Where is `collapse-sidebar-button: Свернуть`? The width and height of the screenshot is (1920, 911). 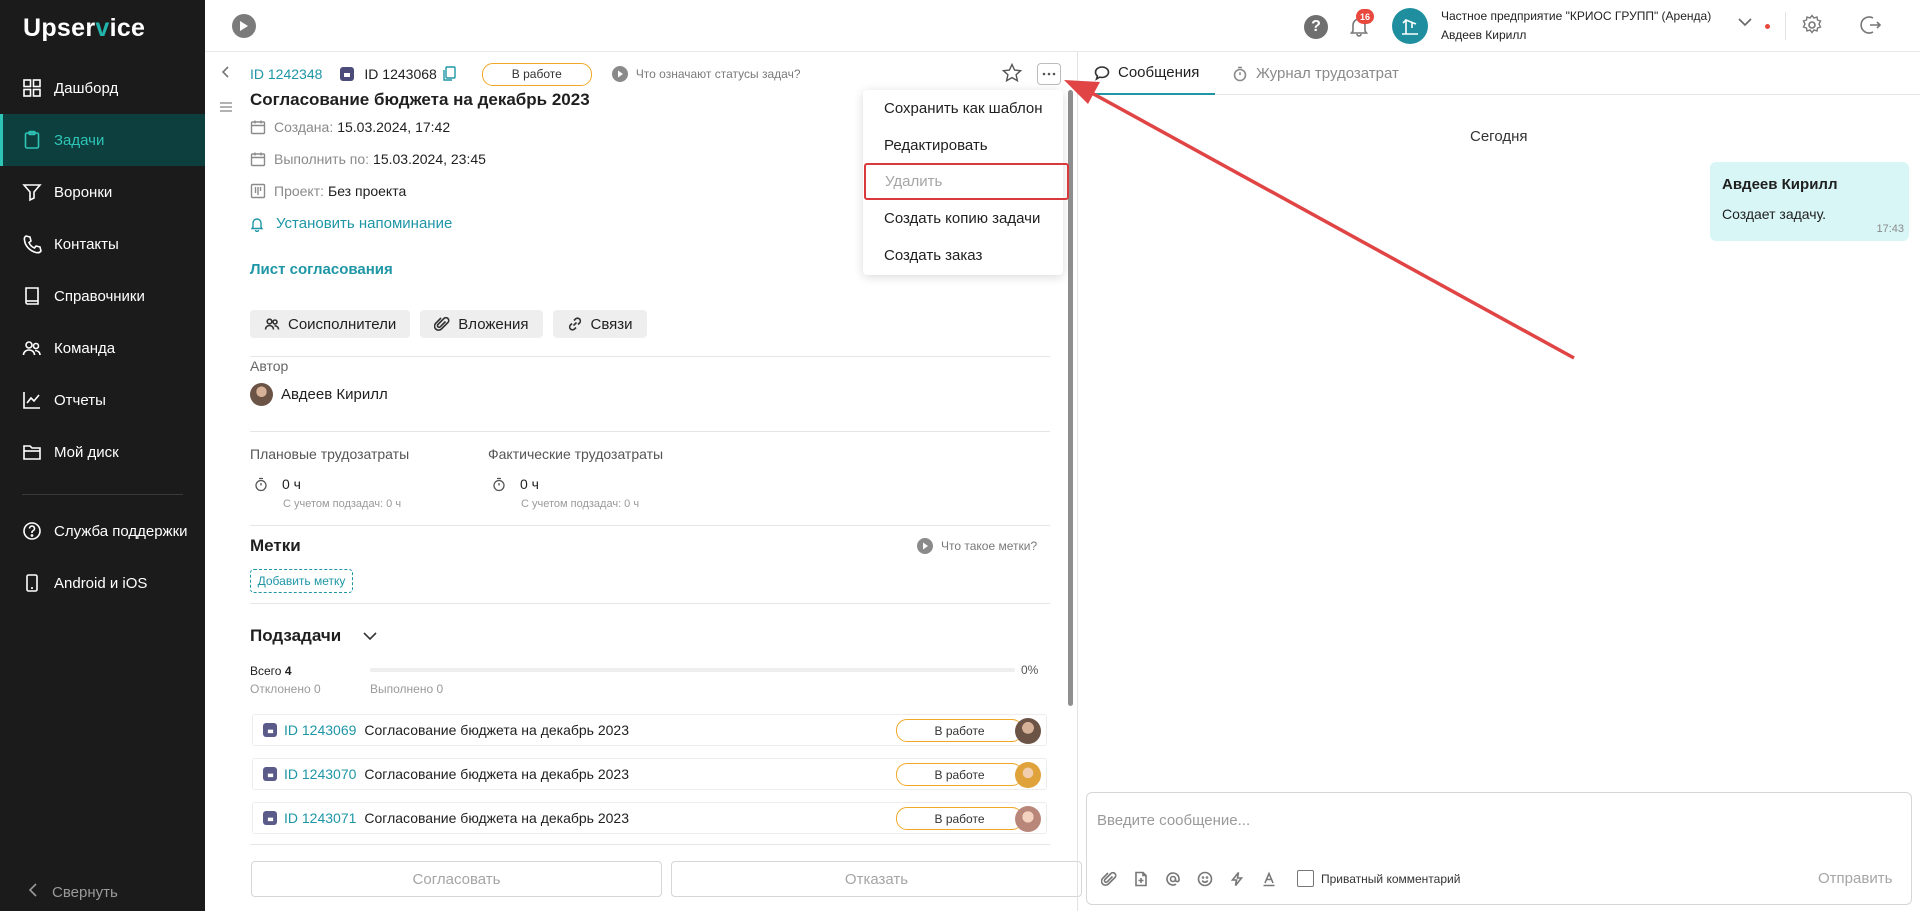
collapse-sidebar-button: Свернуть is located at coordinates (73, 892).